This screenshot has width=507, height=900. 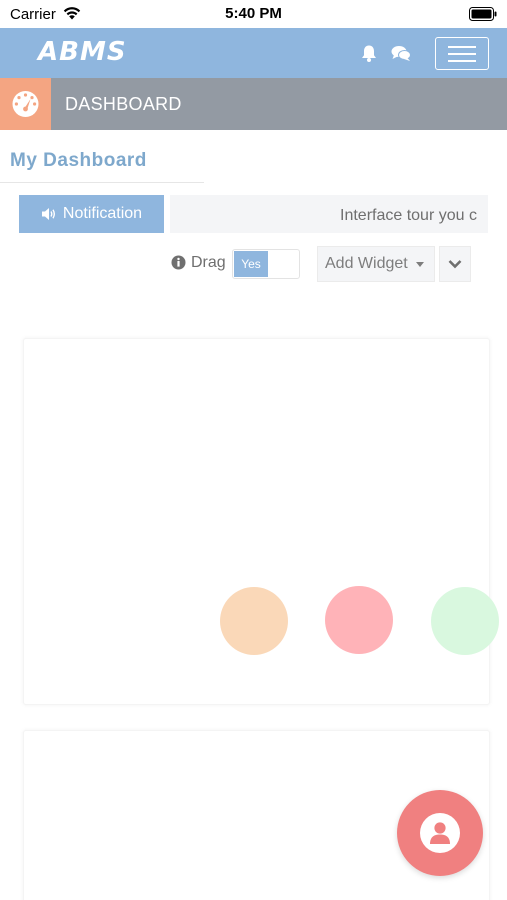 I want to click on clock: 5:40 PM, so click(x=253, y=13).